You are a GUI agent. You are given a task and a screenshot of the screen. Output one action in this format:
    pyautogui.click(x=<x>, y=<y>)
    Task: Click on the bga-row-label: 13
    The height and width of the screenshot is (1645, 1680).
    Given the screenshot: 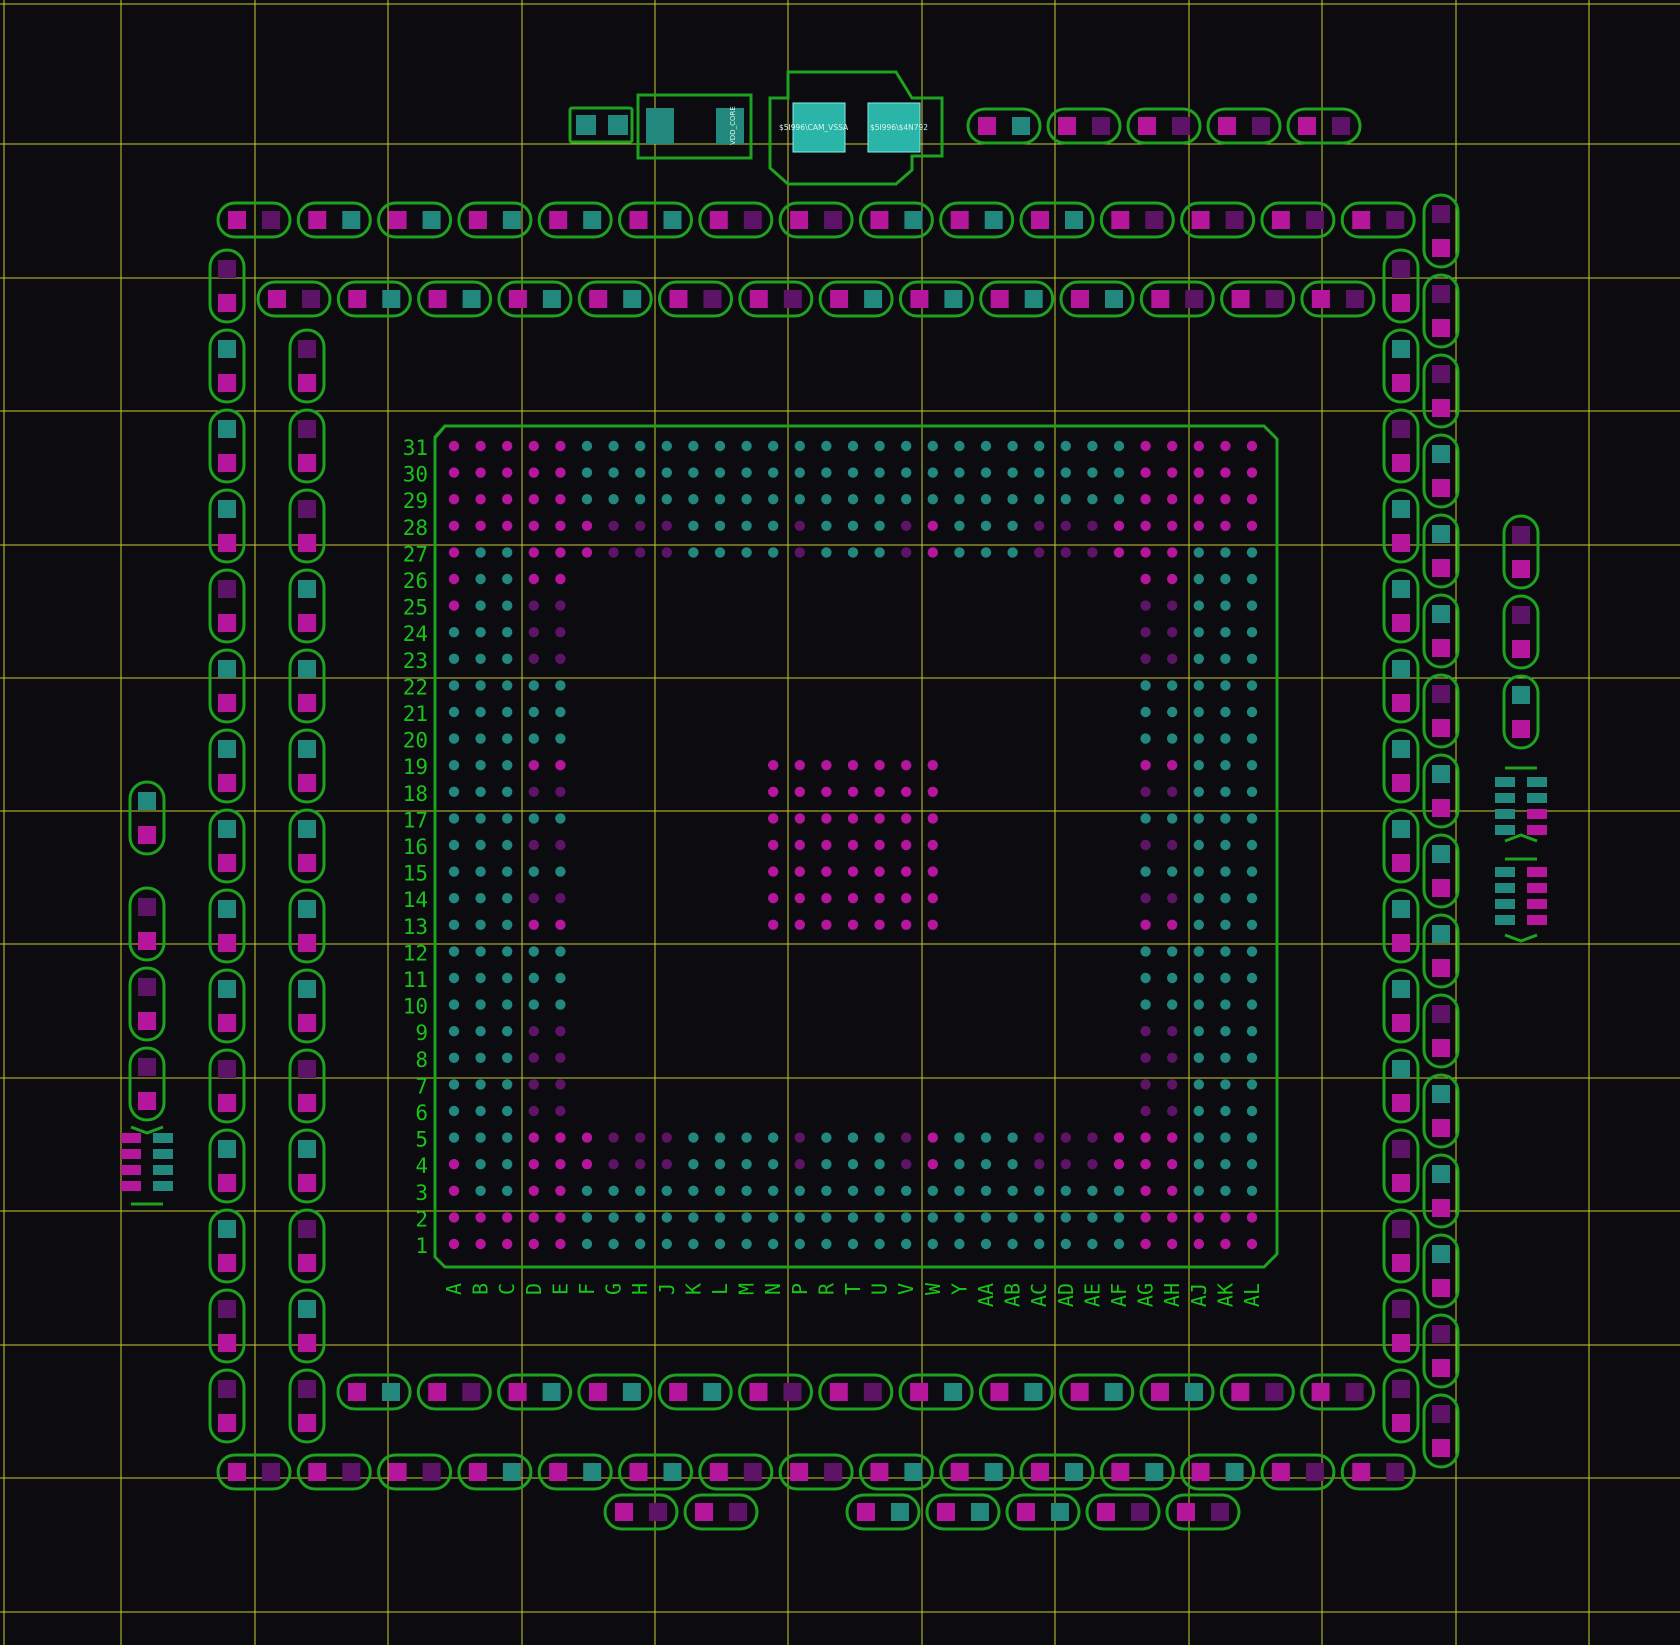 What is the action you would take?
    pyautogui.click(x=415, y=927)
    